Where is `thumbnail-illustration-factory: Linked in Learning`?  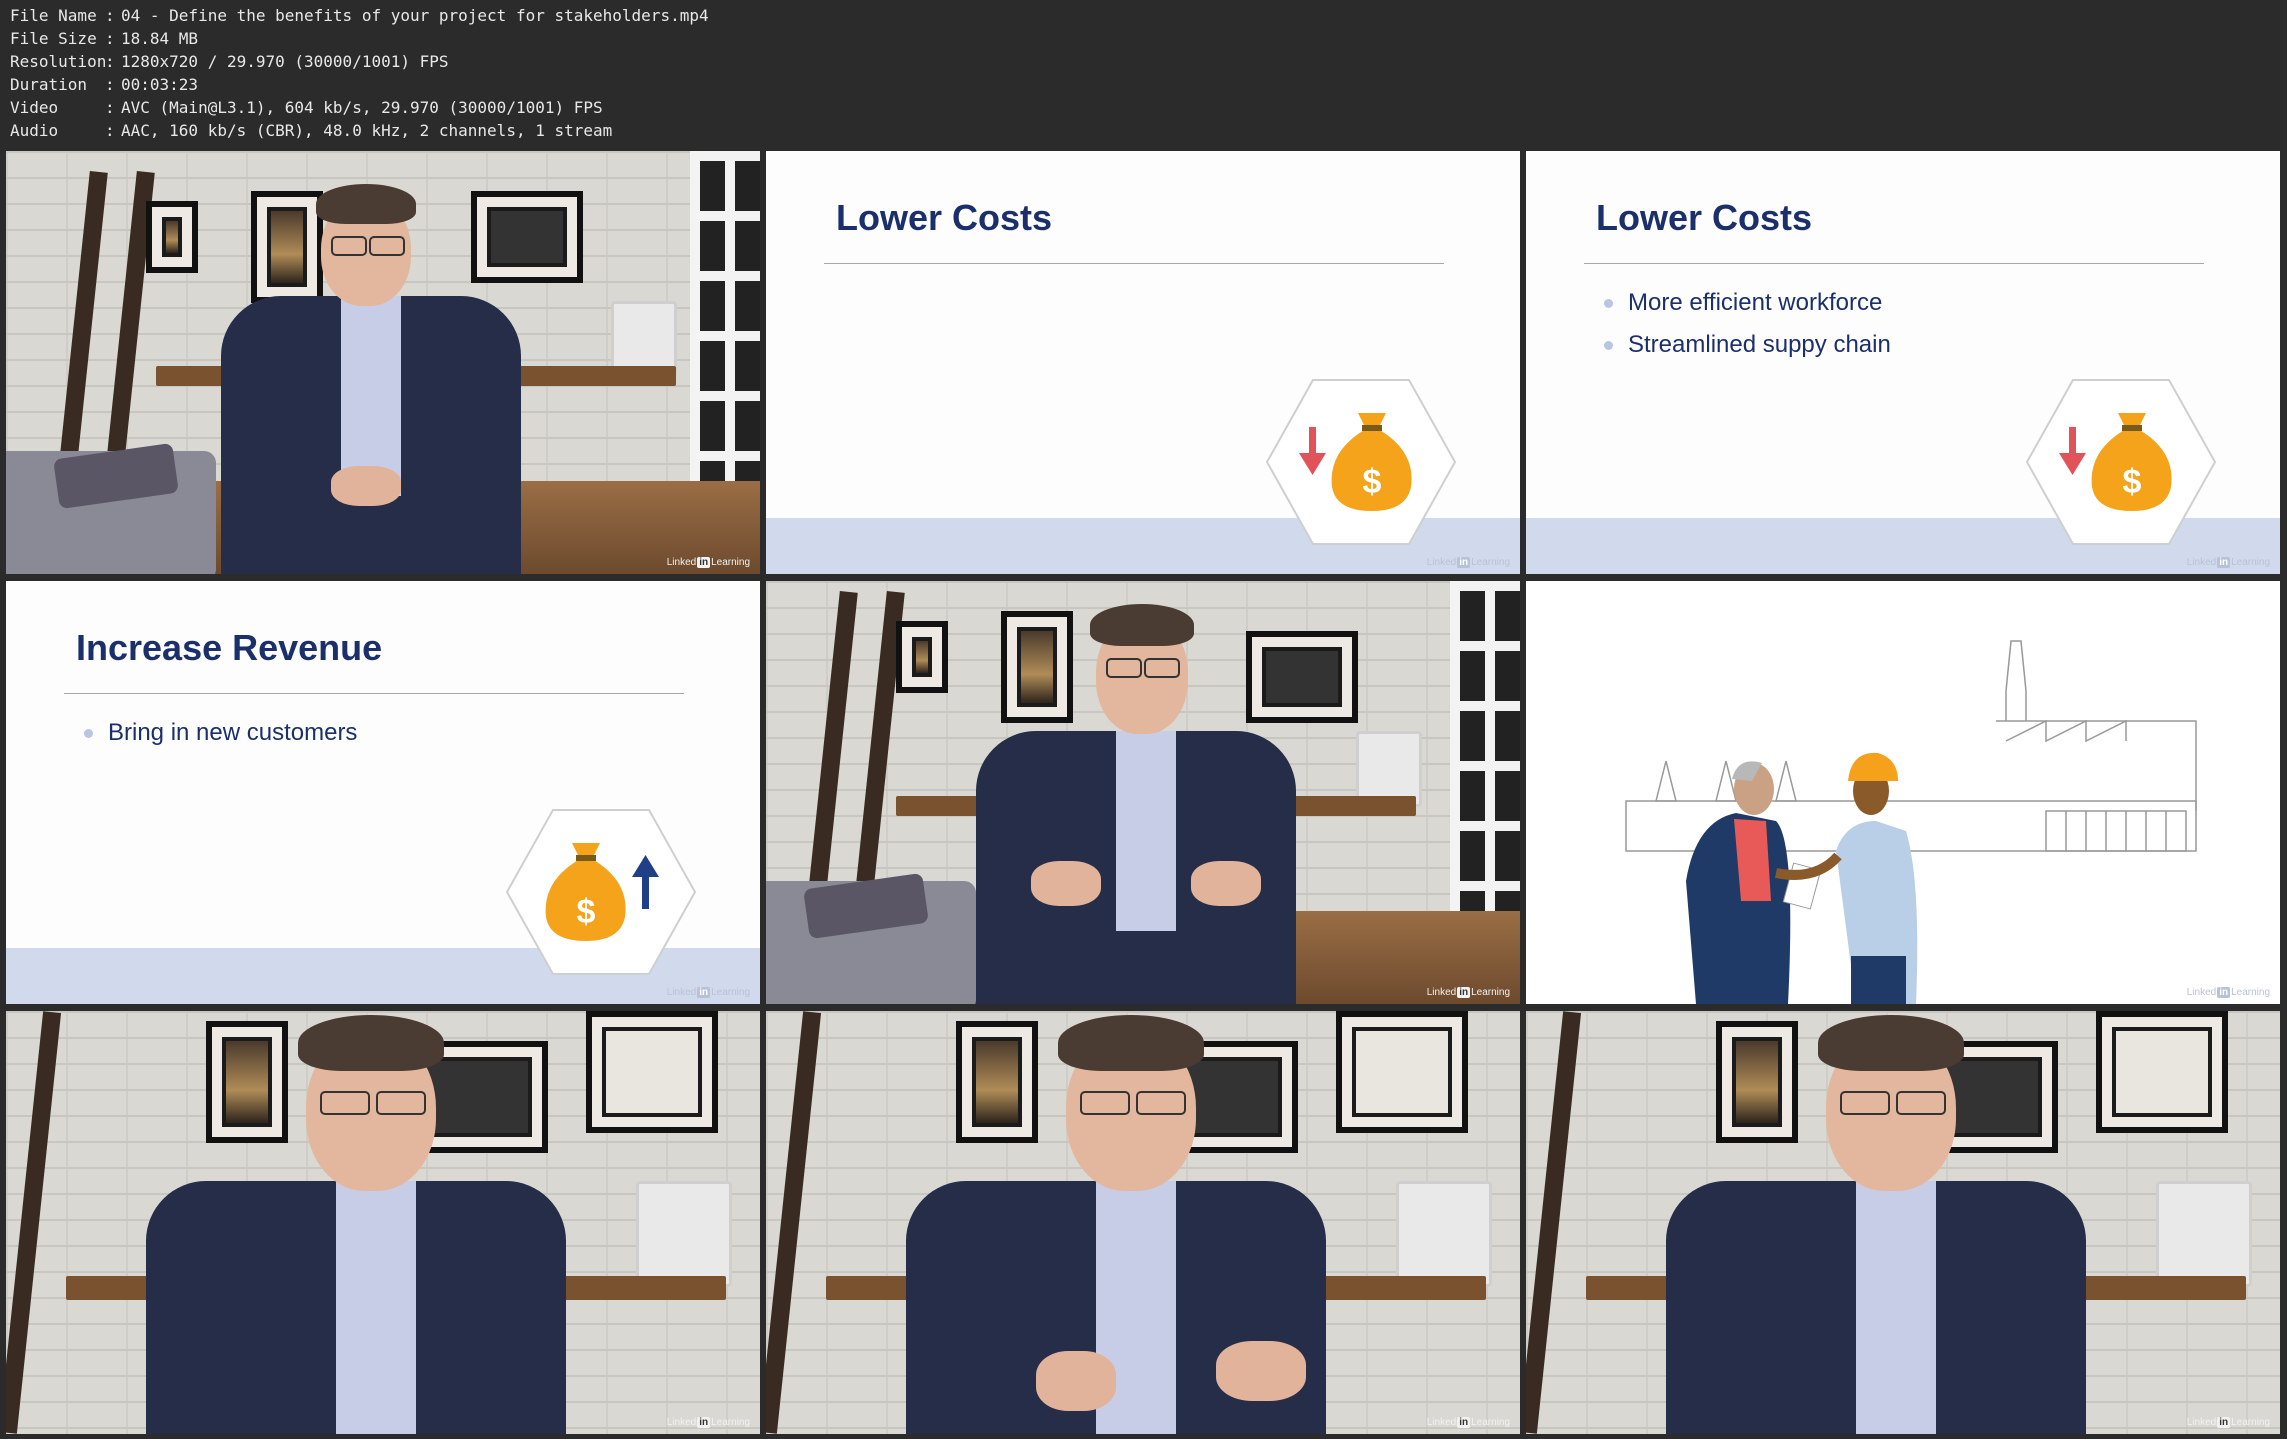
thumbnail-illustration-factory: Linked in Learning is located at coordinates (1903, 792).